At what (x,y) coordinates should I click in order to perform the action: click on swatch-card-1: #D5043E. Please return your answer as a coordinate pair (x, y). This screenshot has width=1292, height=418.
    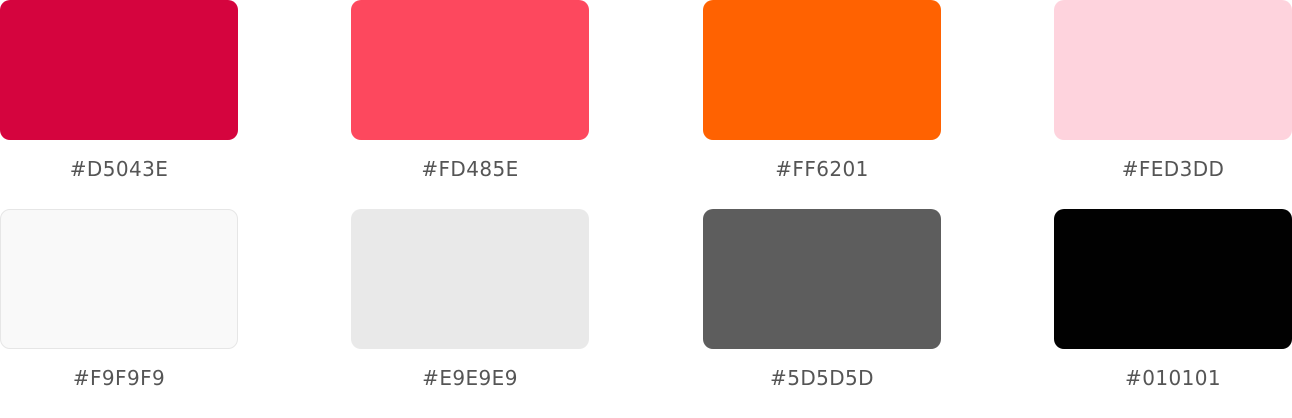
    Looking at the image, I should click on (119, 91).